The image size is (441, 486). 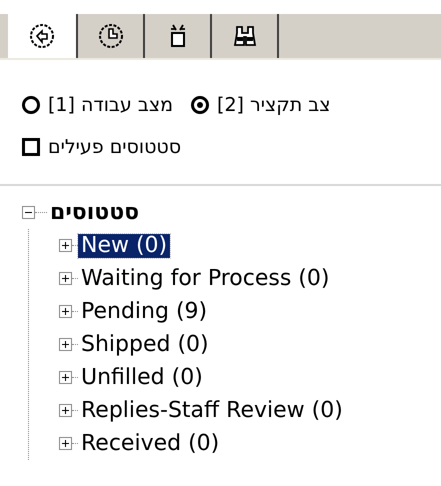 What do you see at coordinates (31, 147) in the screenshot?
I see `checkbox` at bounding box center [31, 147].